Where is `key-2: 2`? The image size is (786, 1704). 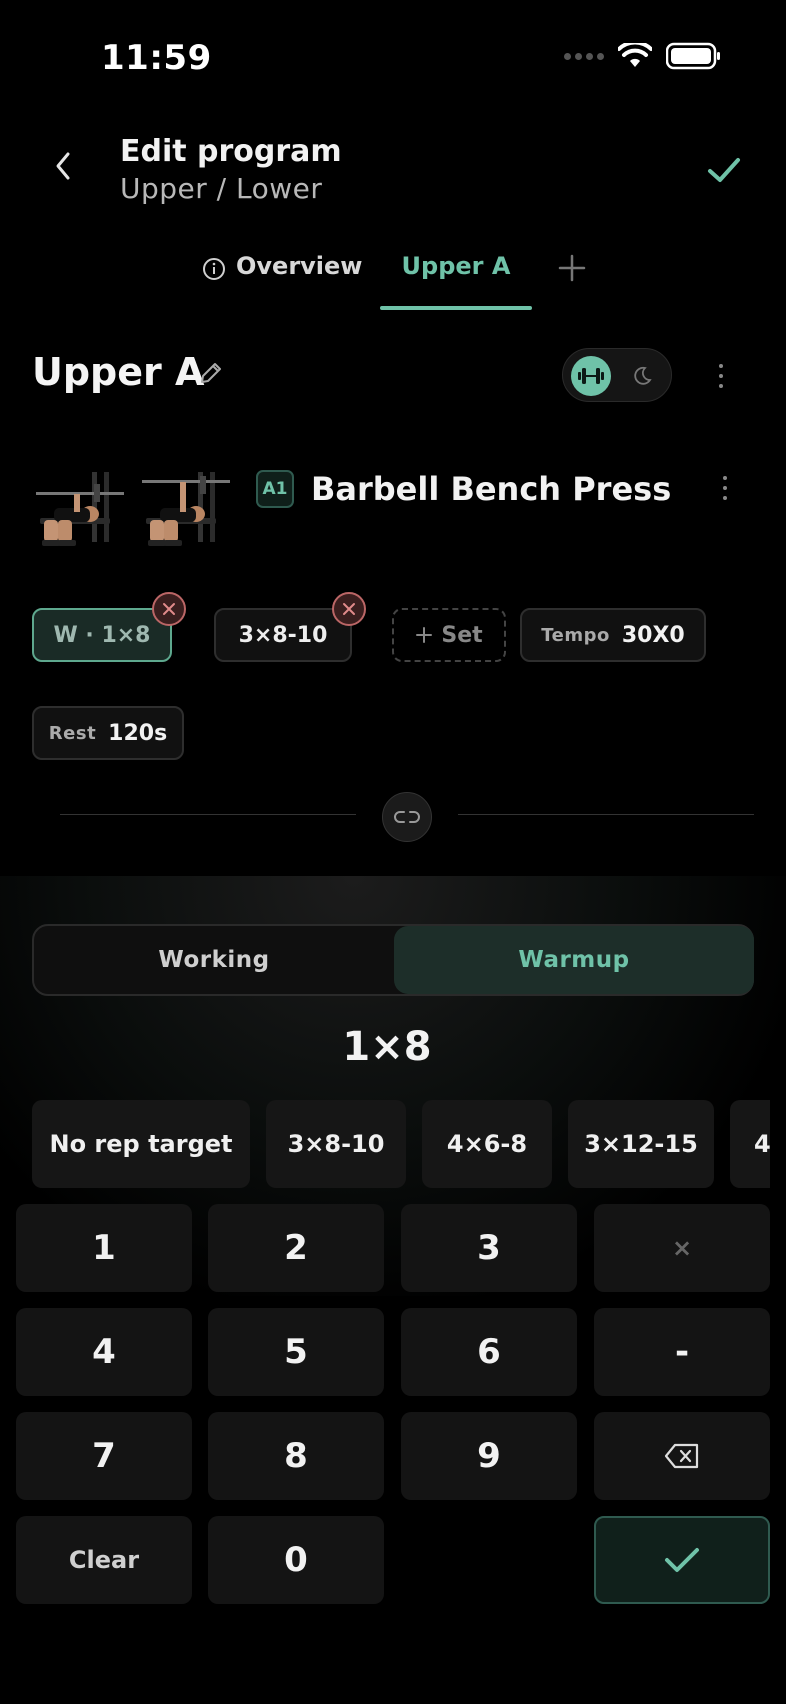
key-2: 2 is located at coordinates (296, 1248).